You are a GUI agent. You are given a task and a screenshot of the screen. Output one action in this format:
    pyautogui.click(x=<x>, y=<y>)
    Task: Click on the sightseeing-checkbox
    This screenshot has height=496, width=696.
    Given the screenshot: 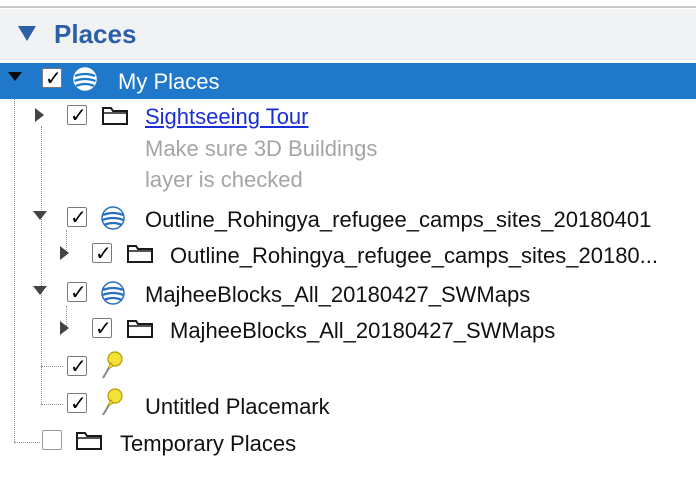 What is the action you would take?
    pyautogui.click(x=77, y=115)
    